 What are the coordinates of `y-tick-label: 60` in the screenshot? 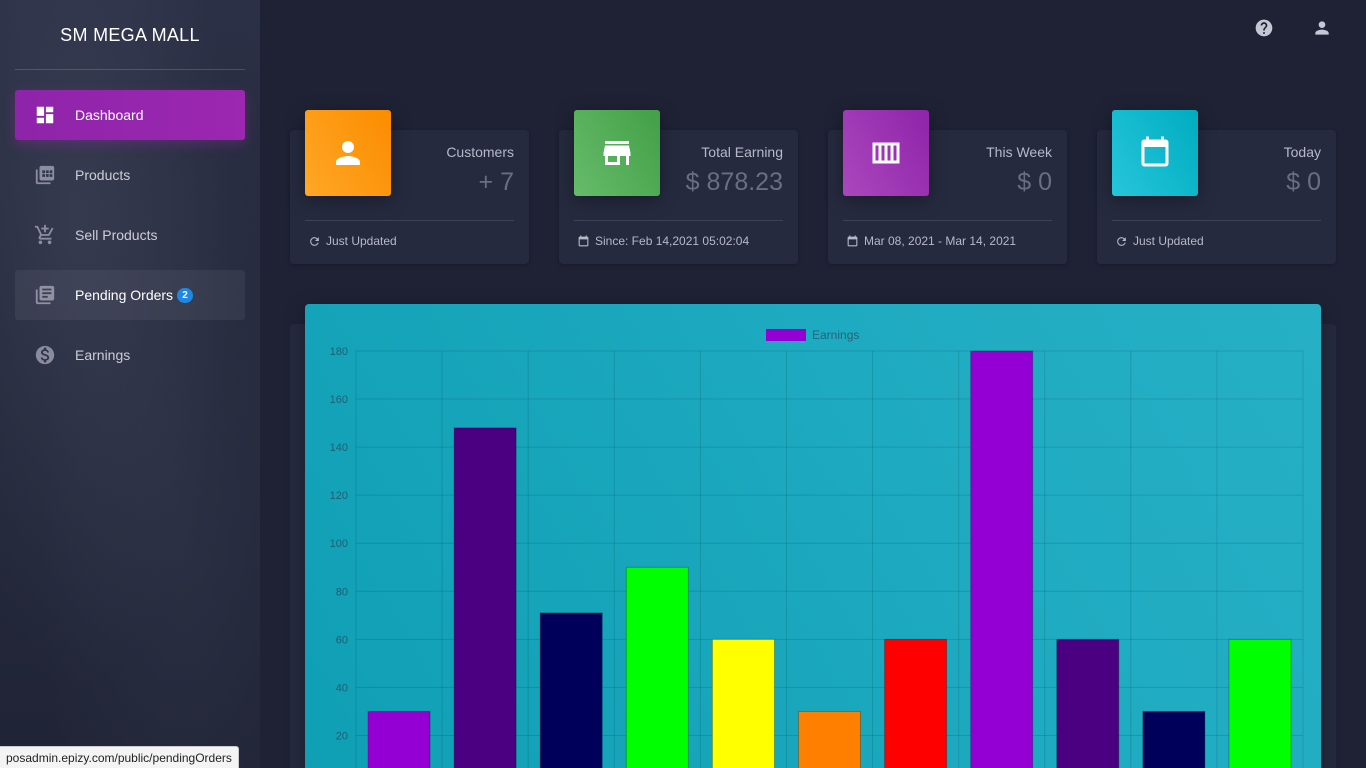 It's located at (342, 640).